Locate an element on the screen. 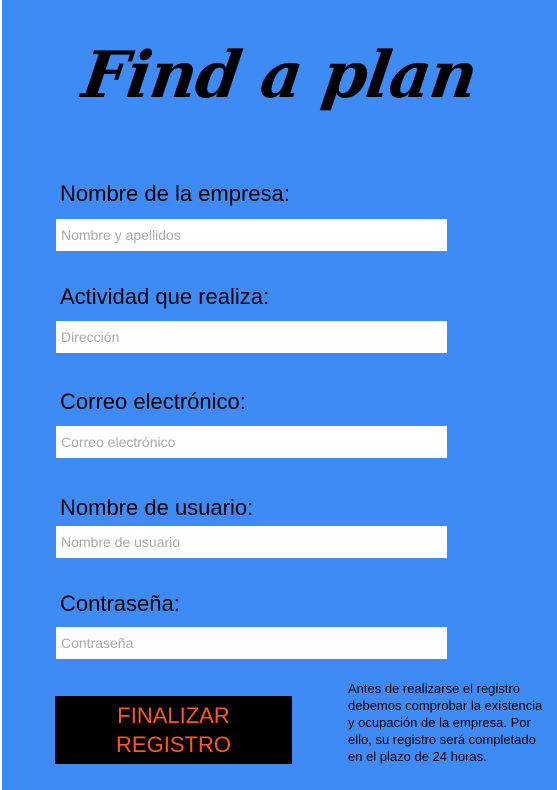 The height and width of the screenshot is (790, 557). activity-label: Actividad que realiza: is located at coordinates (165, 296).